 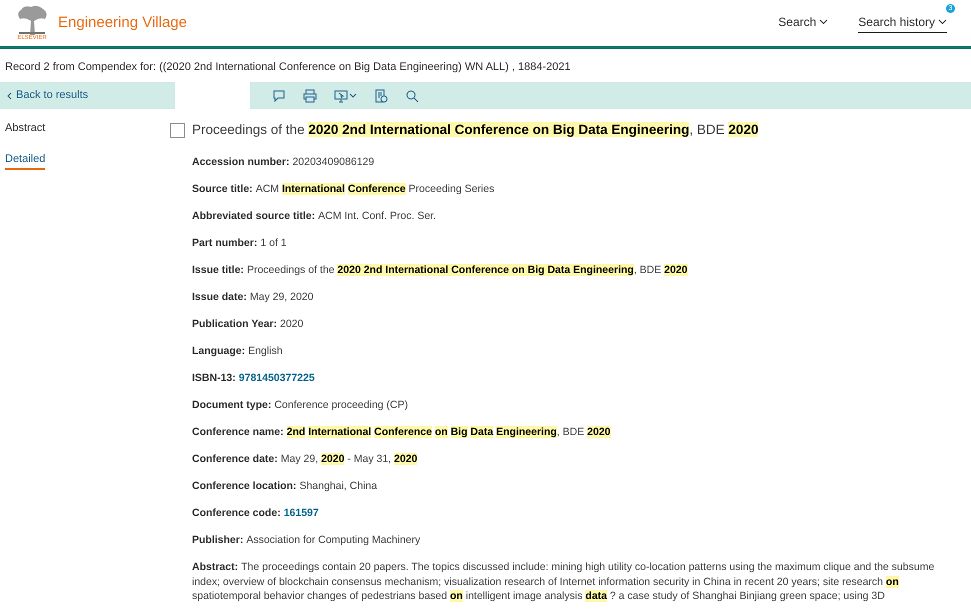 I want to click on nav-link: Search history, so click(x=902, y=23).